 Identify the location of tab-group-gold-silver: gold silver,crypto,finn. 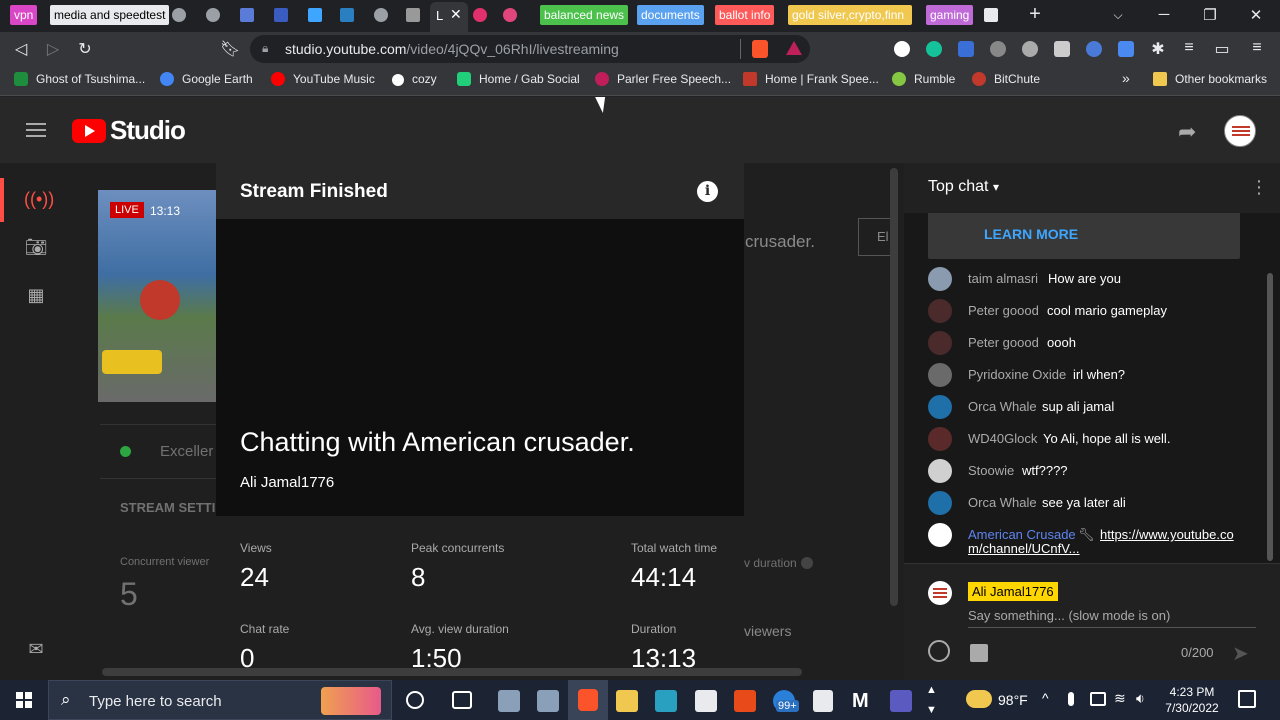
(850, 15).